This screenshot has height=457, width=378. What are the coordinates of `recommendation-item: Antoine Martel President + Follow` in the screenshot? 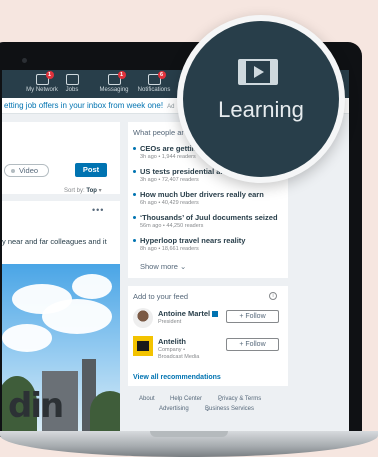 It's located at (208, 319).